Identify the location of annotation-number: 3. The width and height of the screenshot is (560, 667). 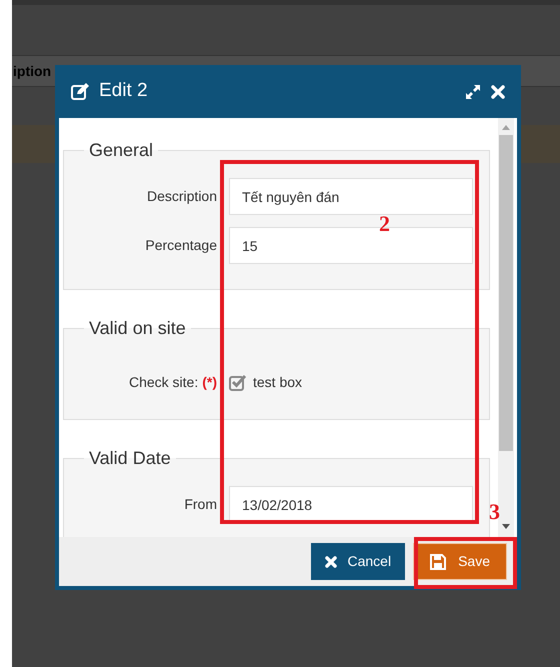
(494, 512).